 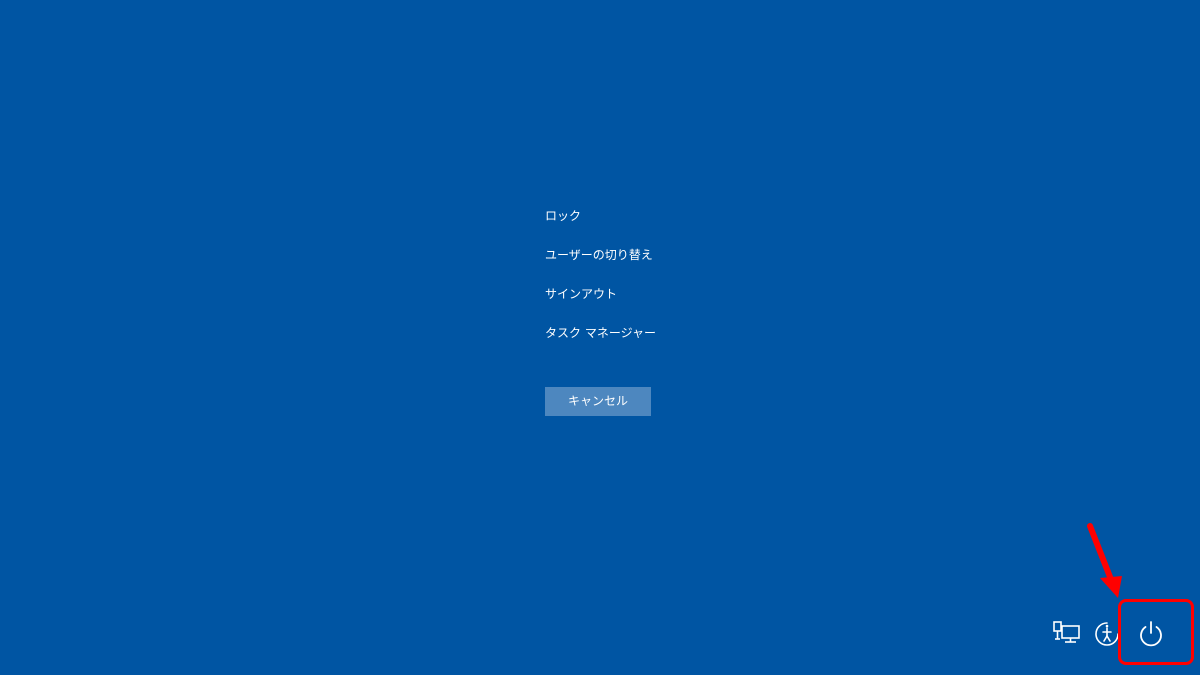 What do you see at coordinates (645, 294) in the screenshot?
I see `menu-item-sign-out: サインアウト` at bounding box center [645, 294].